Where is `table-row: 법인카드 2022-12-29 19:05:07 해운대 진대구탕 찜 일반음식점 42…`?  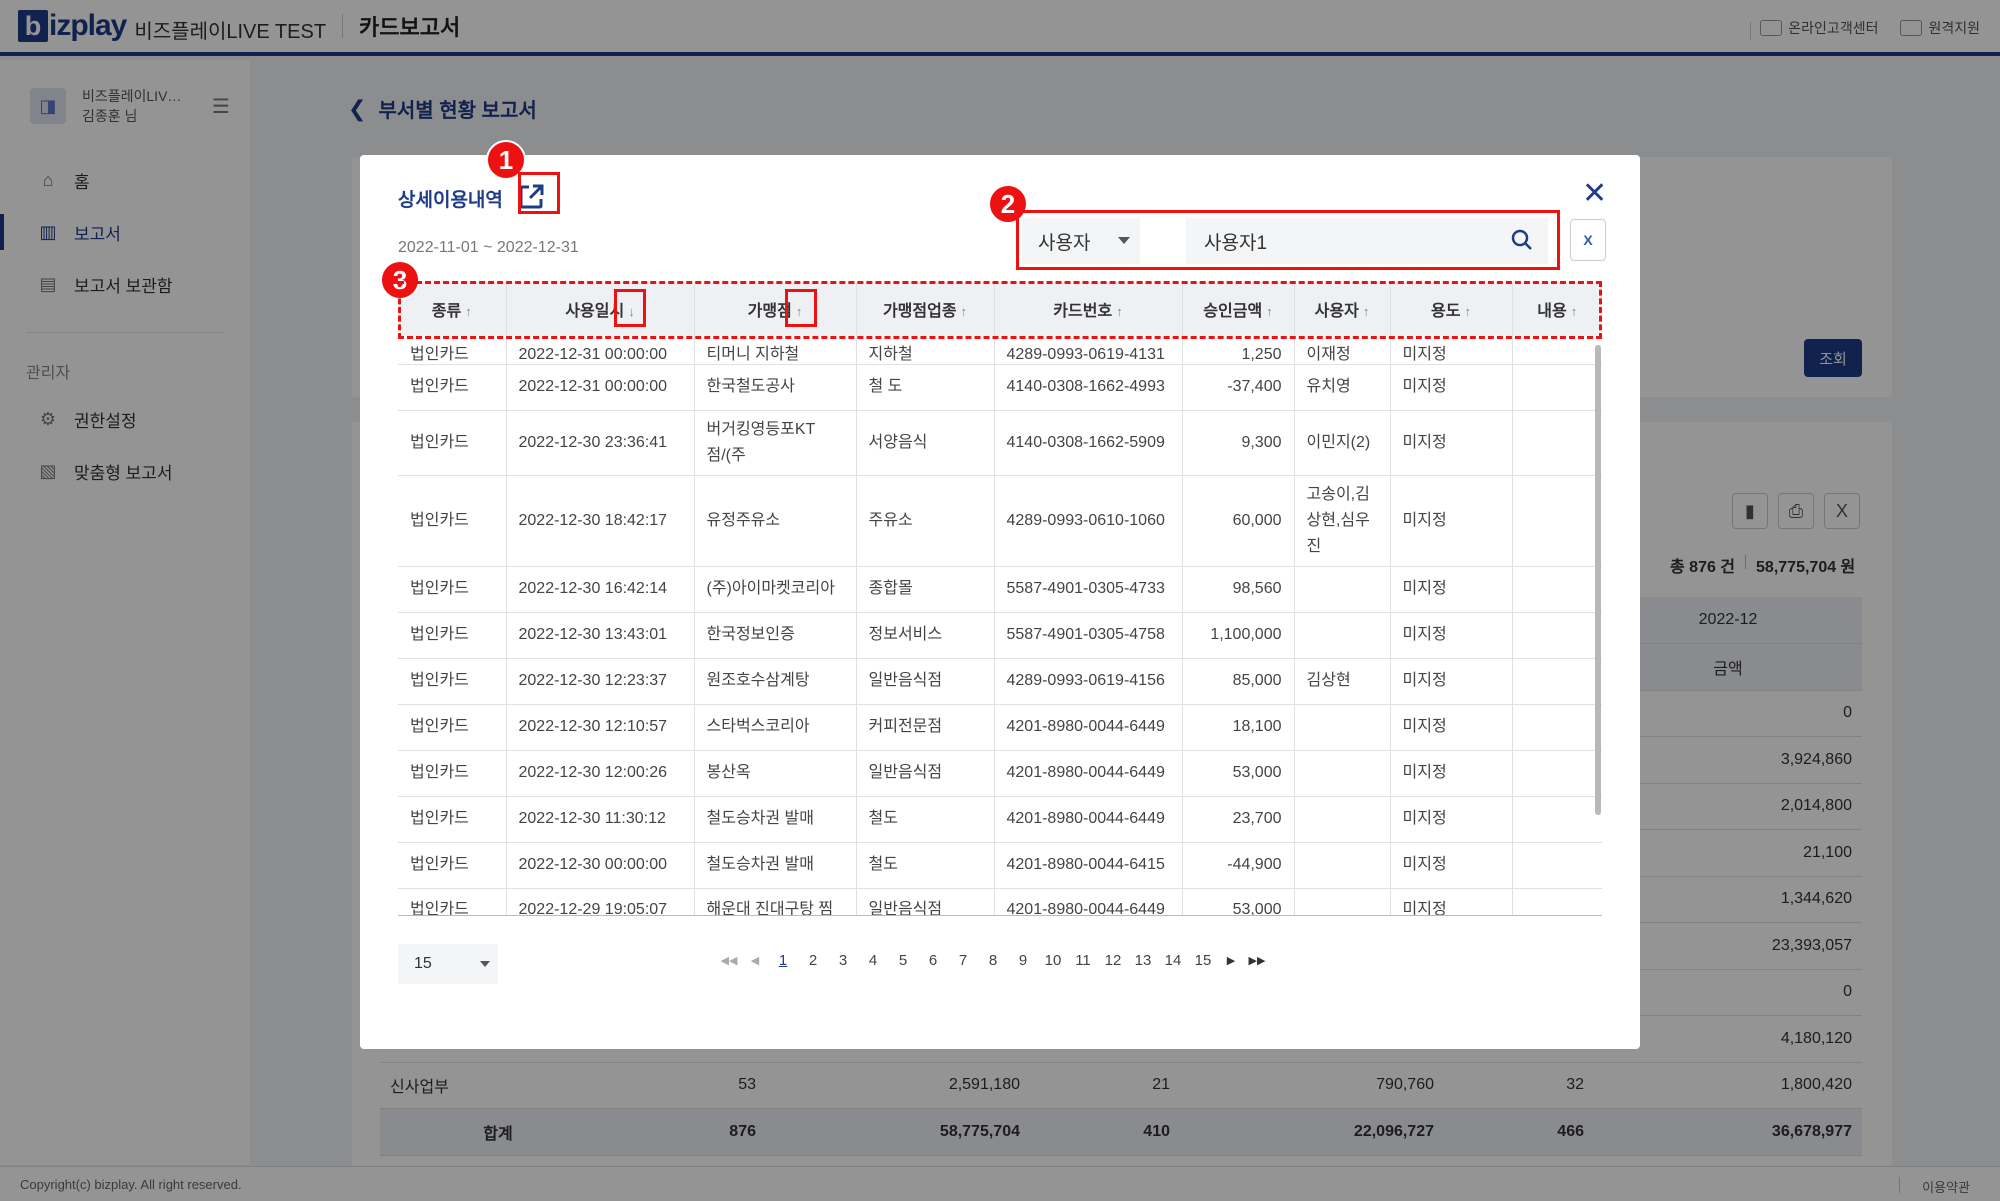
table-row: 법인카드 2022-12-29 19:05:07 해운대 진대구탕 찜 일반음식점 42… is located at coordinates (1000, 901).